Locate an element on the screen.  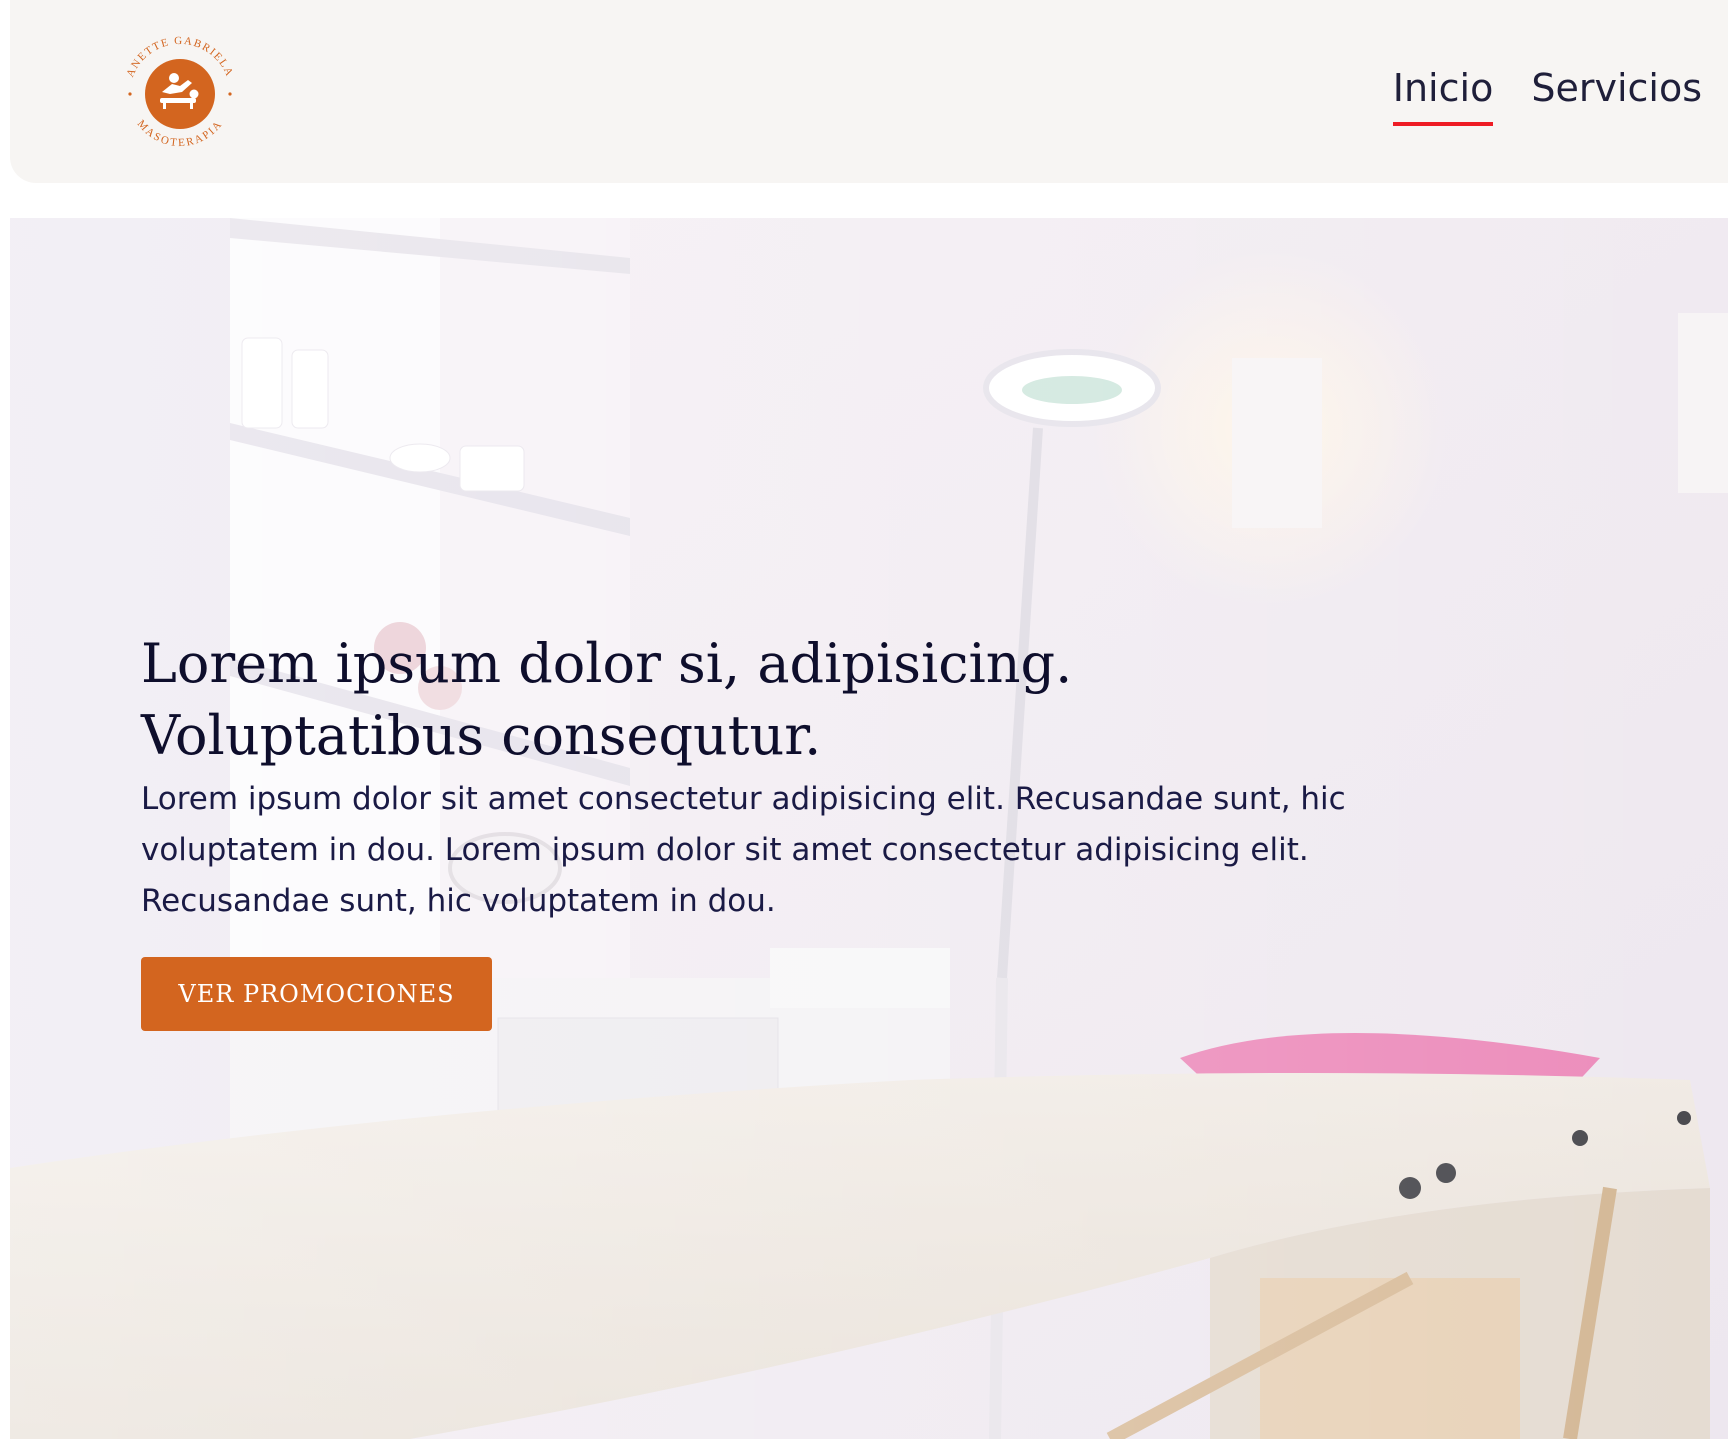
nav-link-servicios: Servicios is located at coordinates (1616, 96).